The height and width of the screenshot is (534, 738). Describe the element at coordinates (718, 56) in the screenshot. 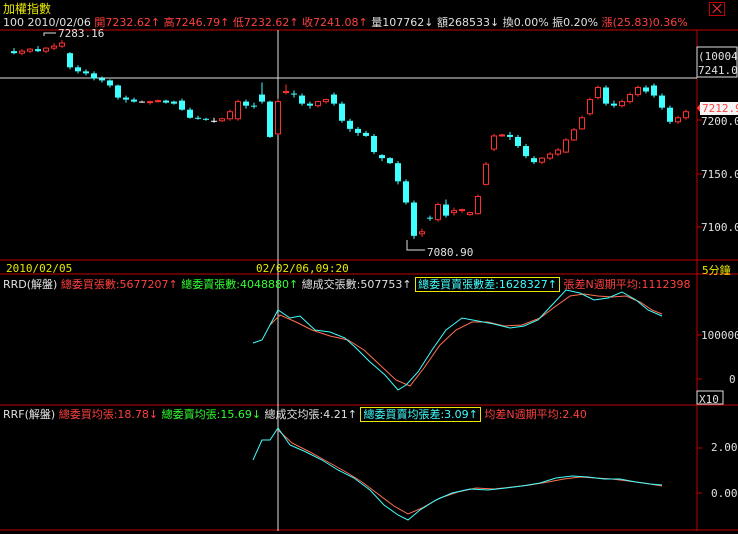

I see `right-box-top: (10004)` at that location.